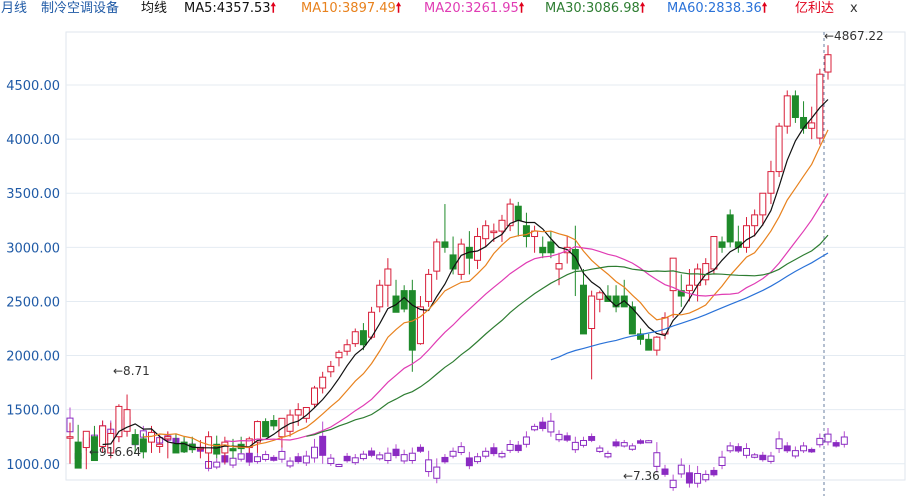 This screenshot has height=496, width=911. Describe the element at coordinates (33, 465) in the screenshot. I see `y-tick-label: 1000.00` at that location.